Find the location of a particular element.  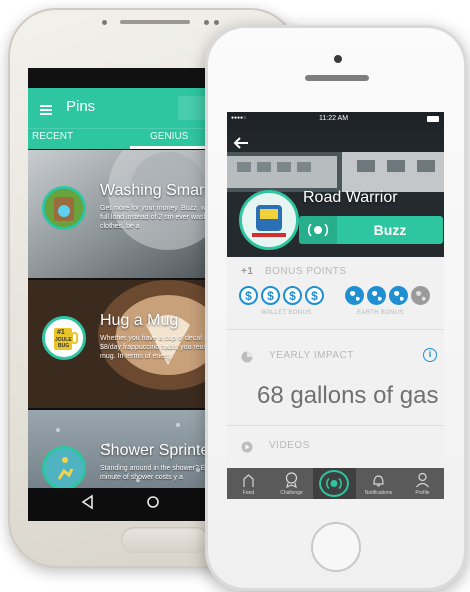

impact-value: 68 gallons of gas is located at coordinates (348, 395).